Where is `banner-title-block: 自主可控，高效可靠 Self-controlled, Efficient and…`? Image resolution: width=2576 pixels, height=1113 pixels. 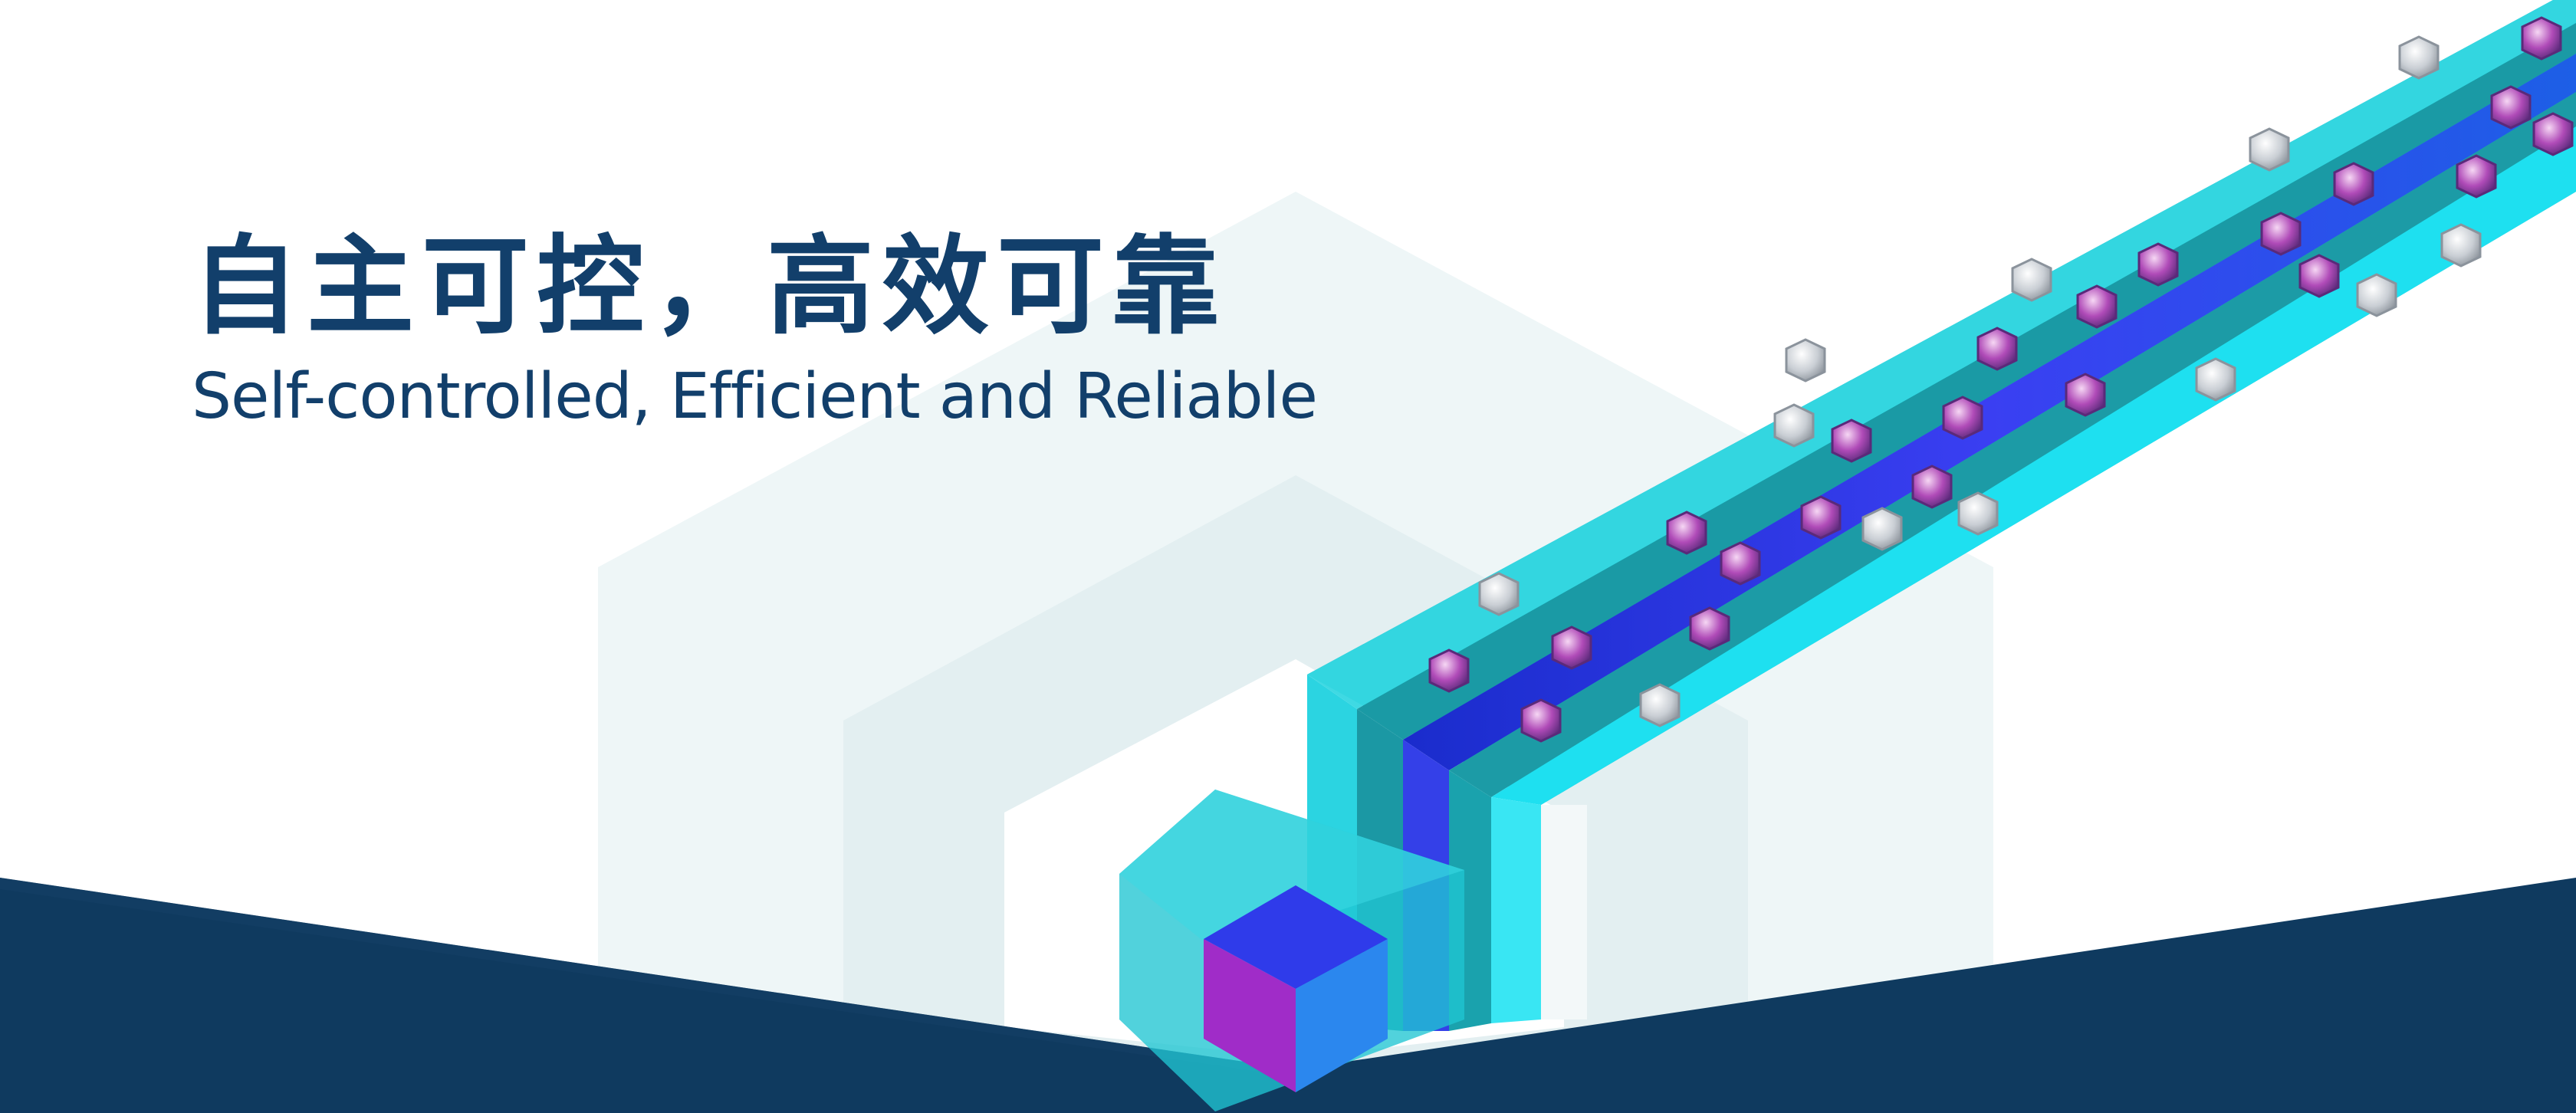 banner-title-block: 自主可控，高效可靠 Self-controlled, Efficient and… is located at coordinates (843, 328).